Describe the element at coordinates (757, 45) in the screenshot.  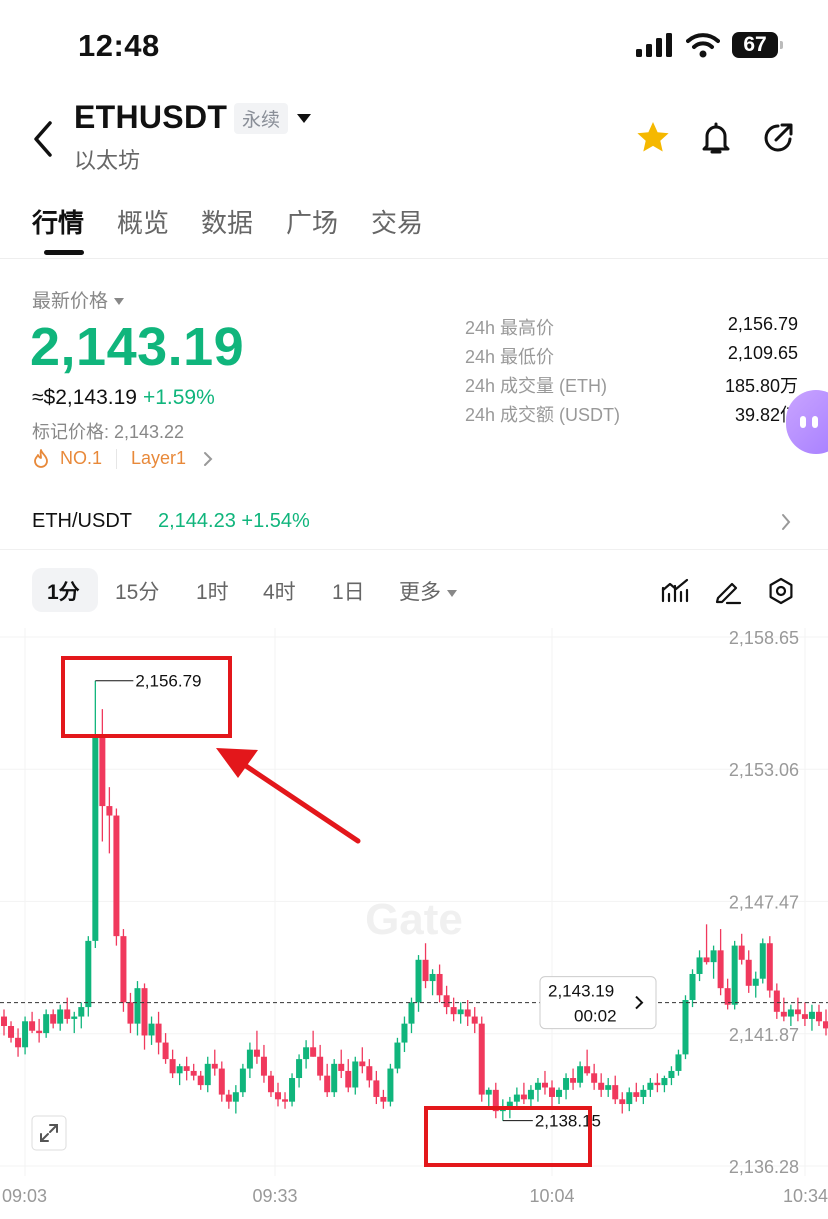
I see `battery-indicator: 67` at that location.